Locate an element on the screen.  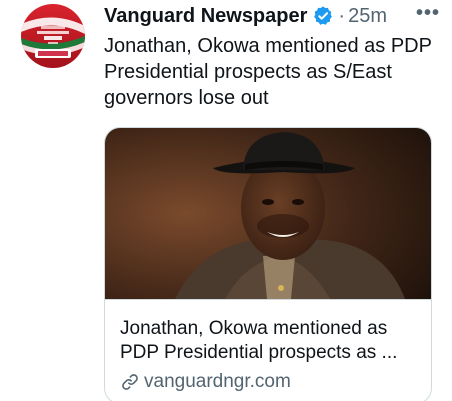
verified-badge-icon is located at coordinates (323, 16).